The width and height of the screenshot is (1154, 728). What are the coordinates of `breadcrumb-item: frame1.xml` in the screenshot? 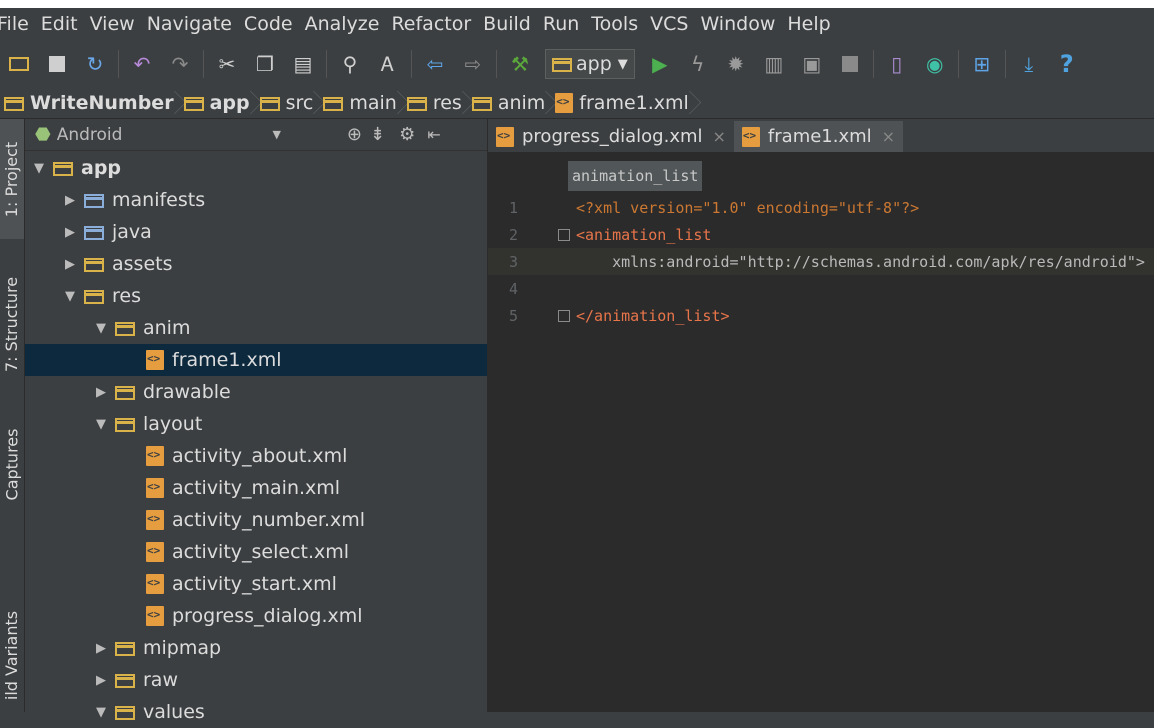 It's located at (623, 103).